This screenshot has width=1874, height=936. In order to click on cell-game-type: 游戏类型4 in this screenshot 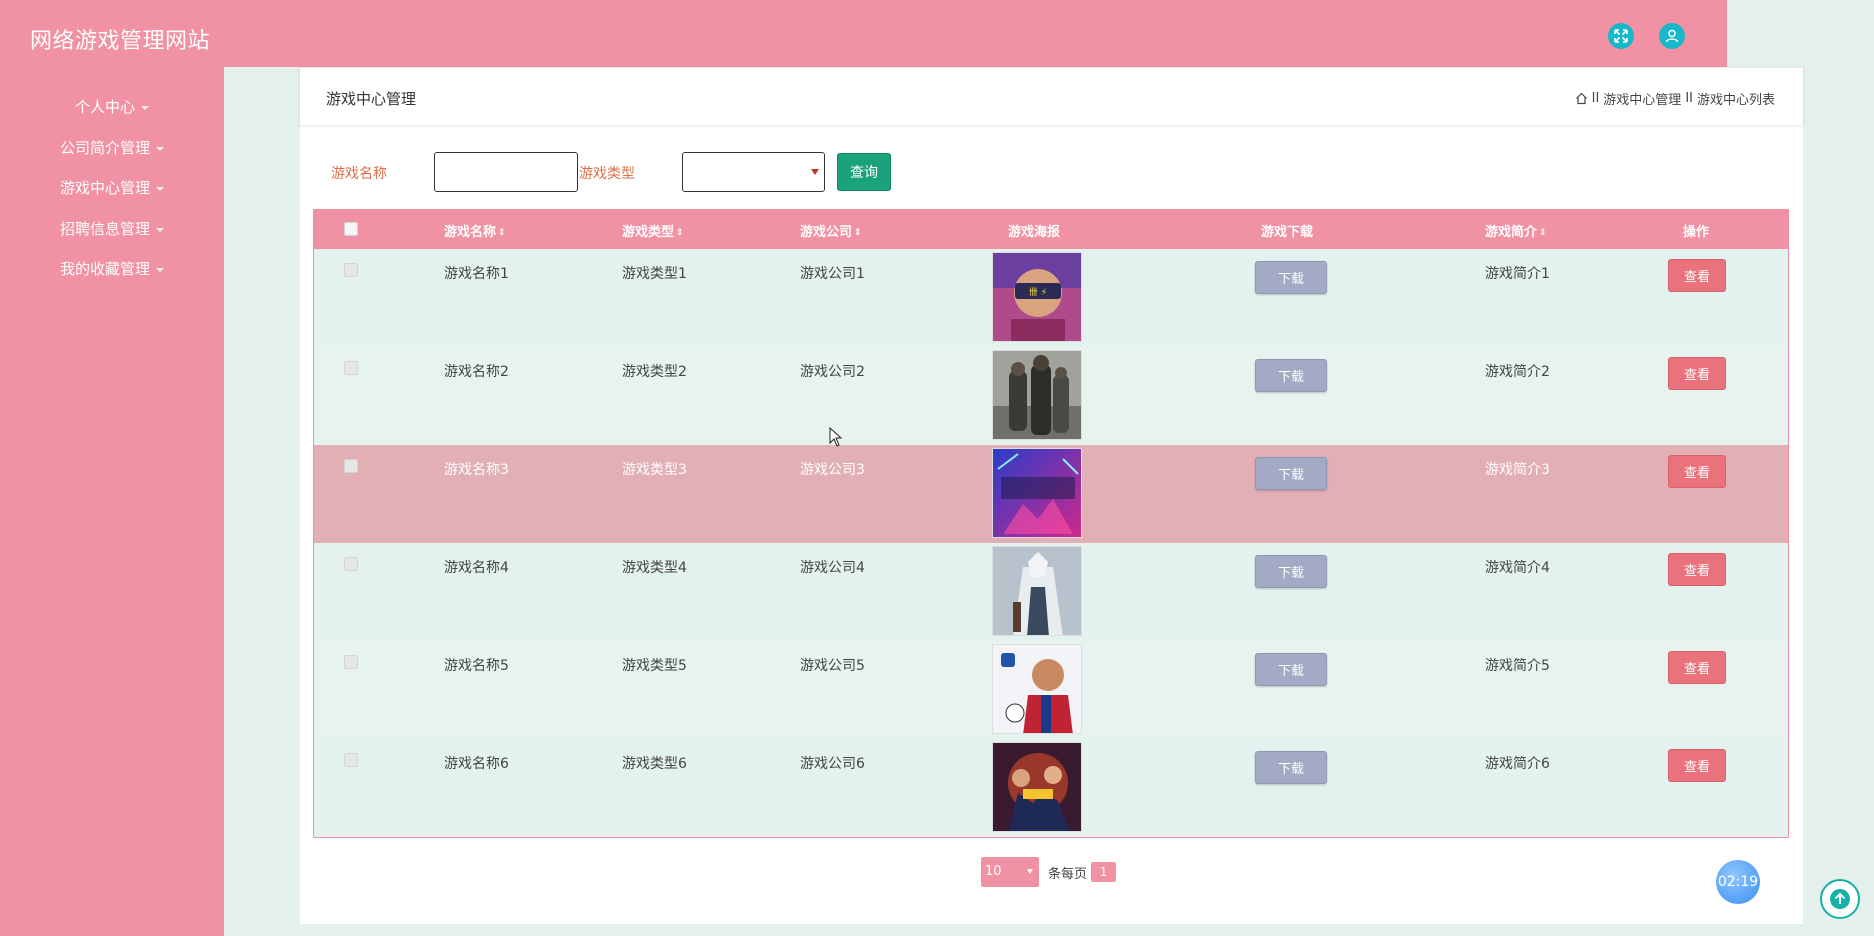, I will do `click(654, 568)`.